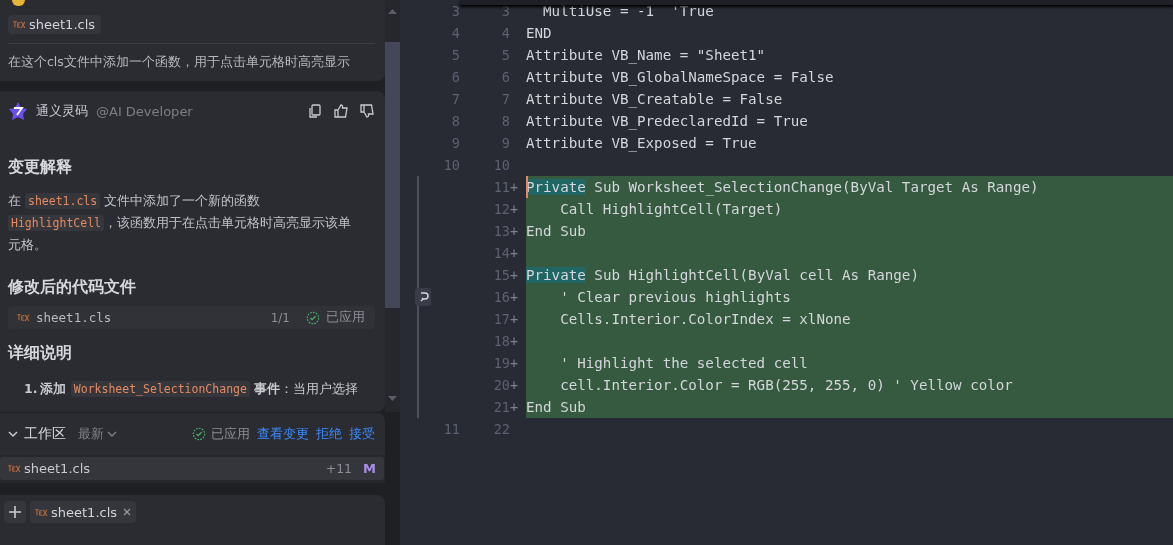 The height and width of the screenshot is (545, 1173). I want to click on code-text: Private Sub HighlightCell(ByVal cell As Range), so click(722, 275).